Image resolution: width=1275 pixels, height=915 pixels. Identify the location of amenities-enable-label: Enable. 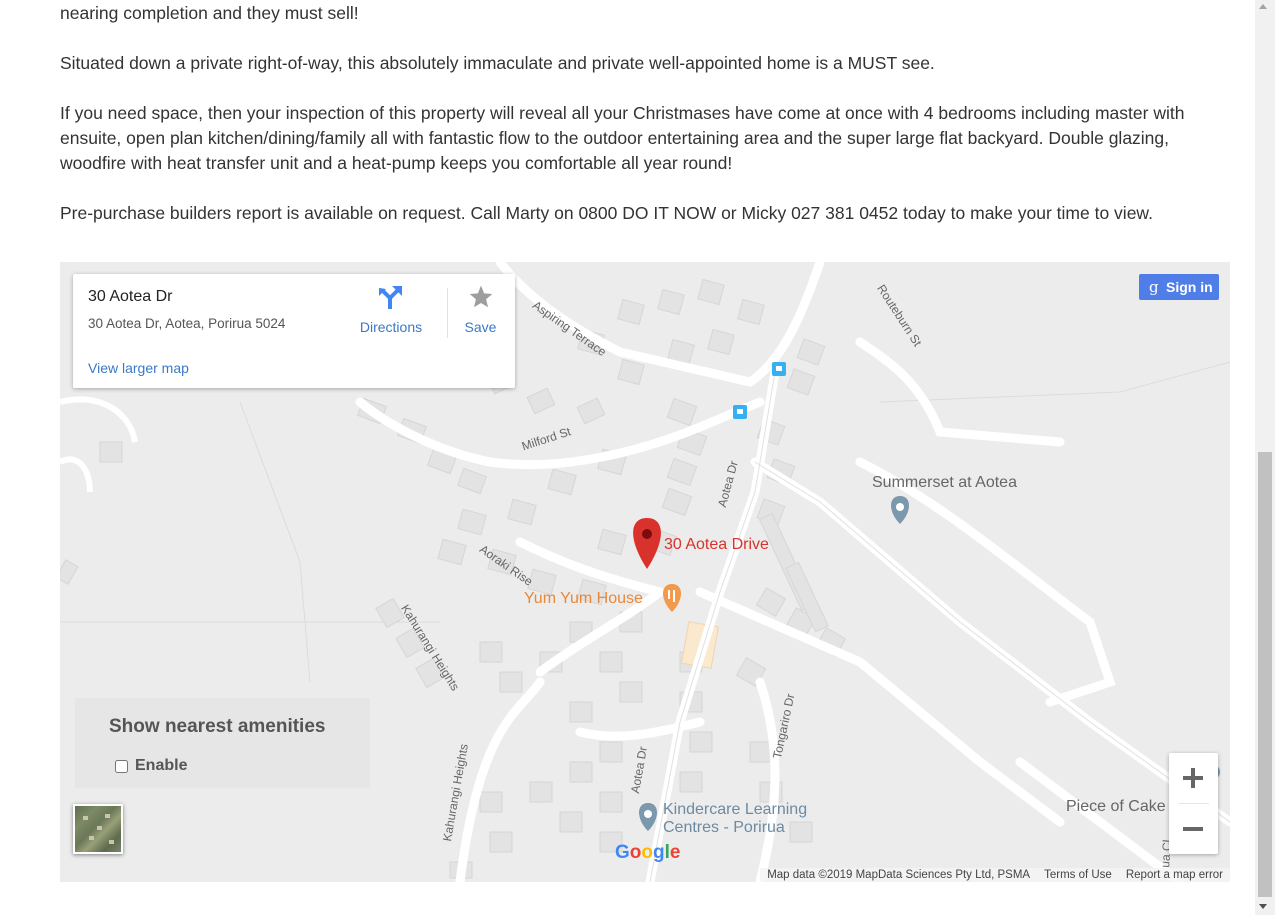
(161, 765).